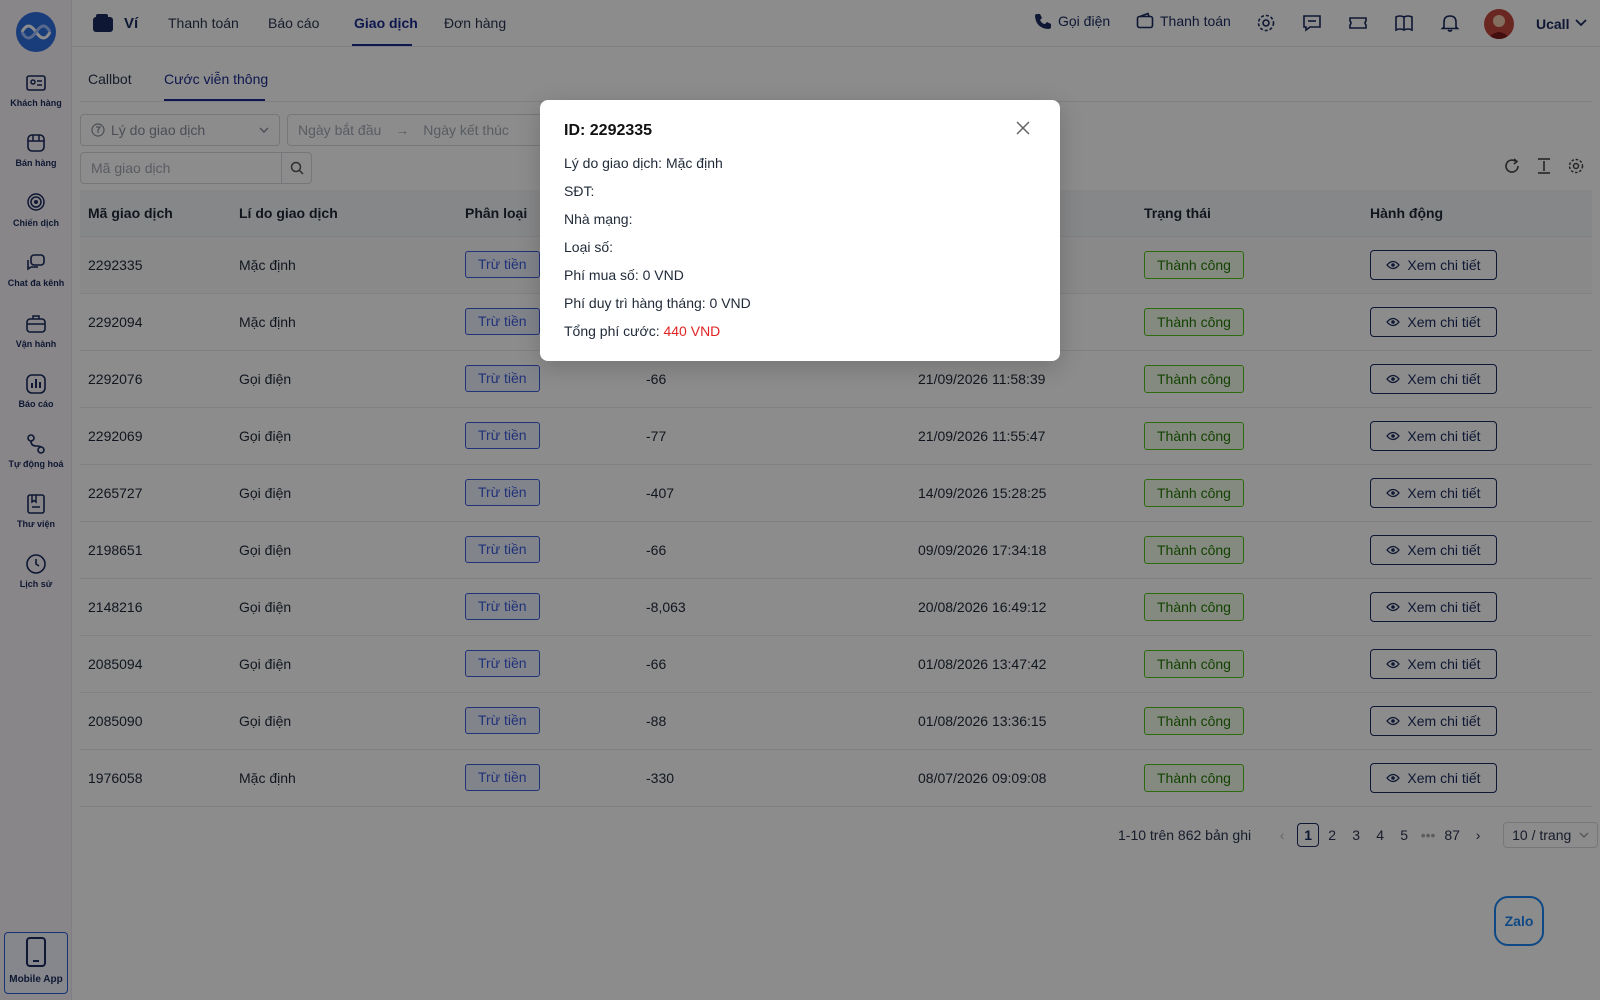 The width and height of the screenshot is (1600, 1000). Describe the element at coordinates (1023, 128) in the screenshot. I see `close-icon` at that location.